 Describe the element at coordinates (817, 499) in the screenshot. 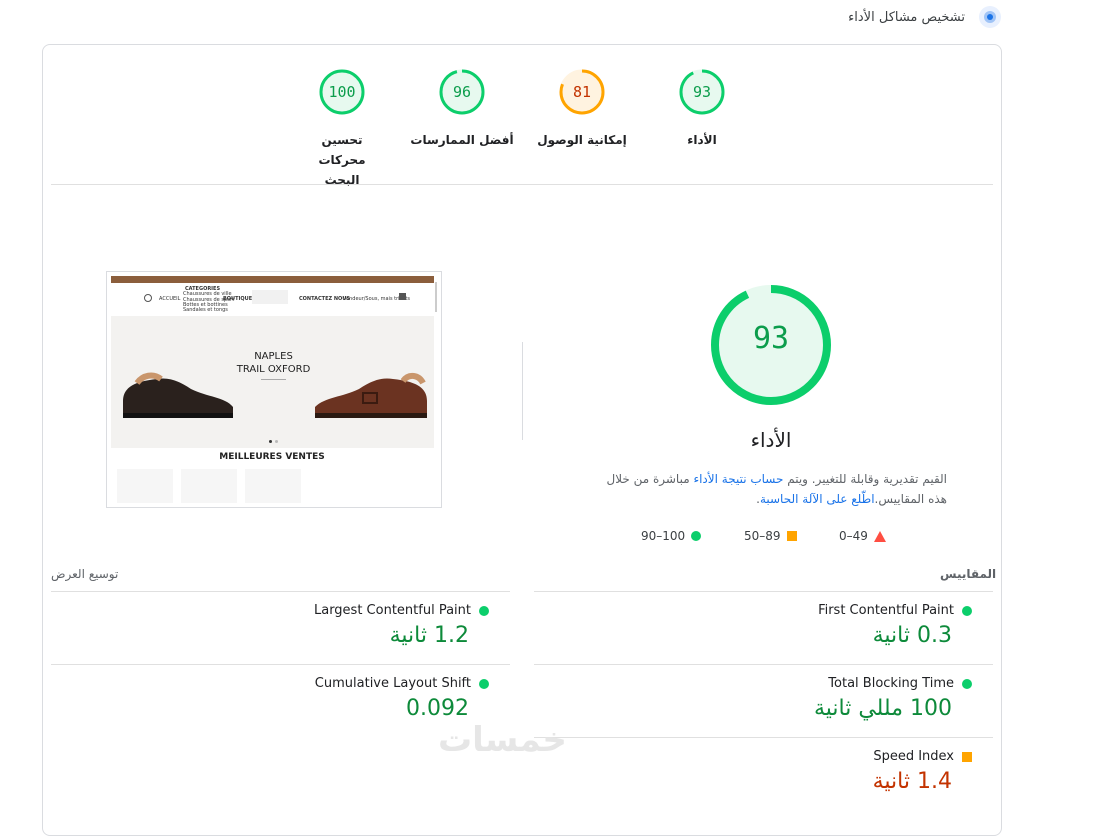

I see `calculator-link: اطّلع على الآلة الحاسبة` at that location.